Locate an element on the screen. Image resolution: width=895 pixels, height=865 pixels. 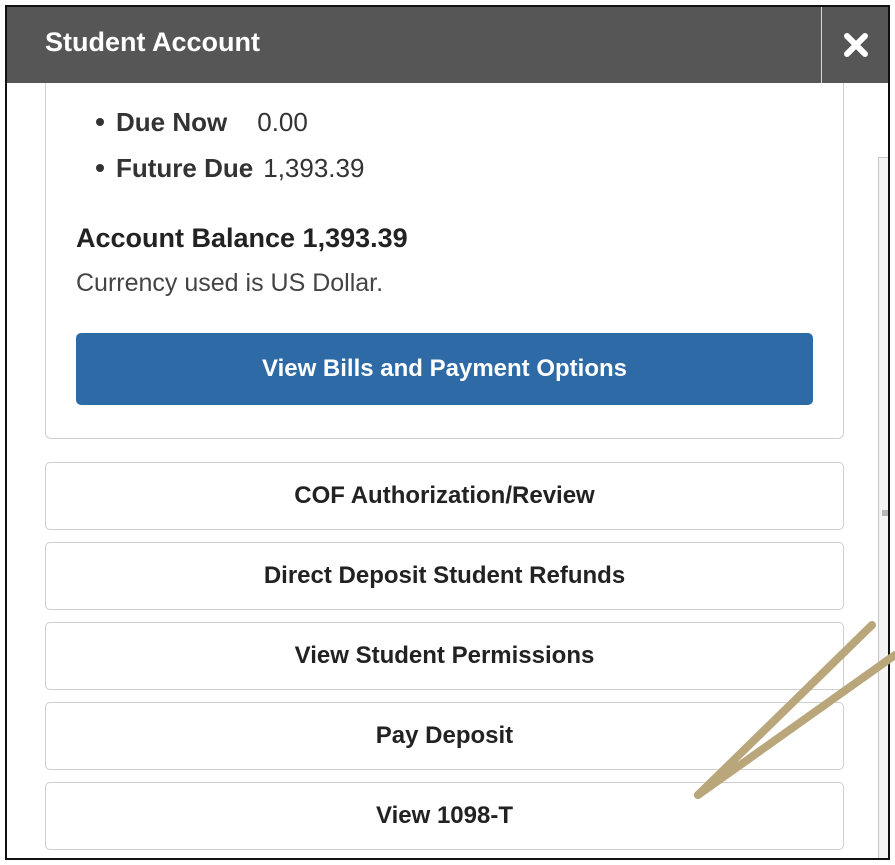
titlebar: Student Account is located at coordinates (447, 45).